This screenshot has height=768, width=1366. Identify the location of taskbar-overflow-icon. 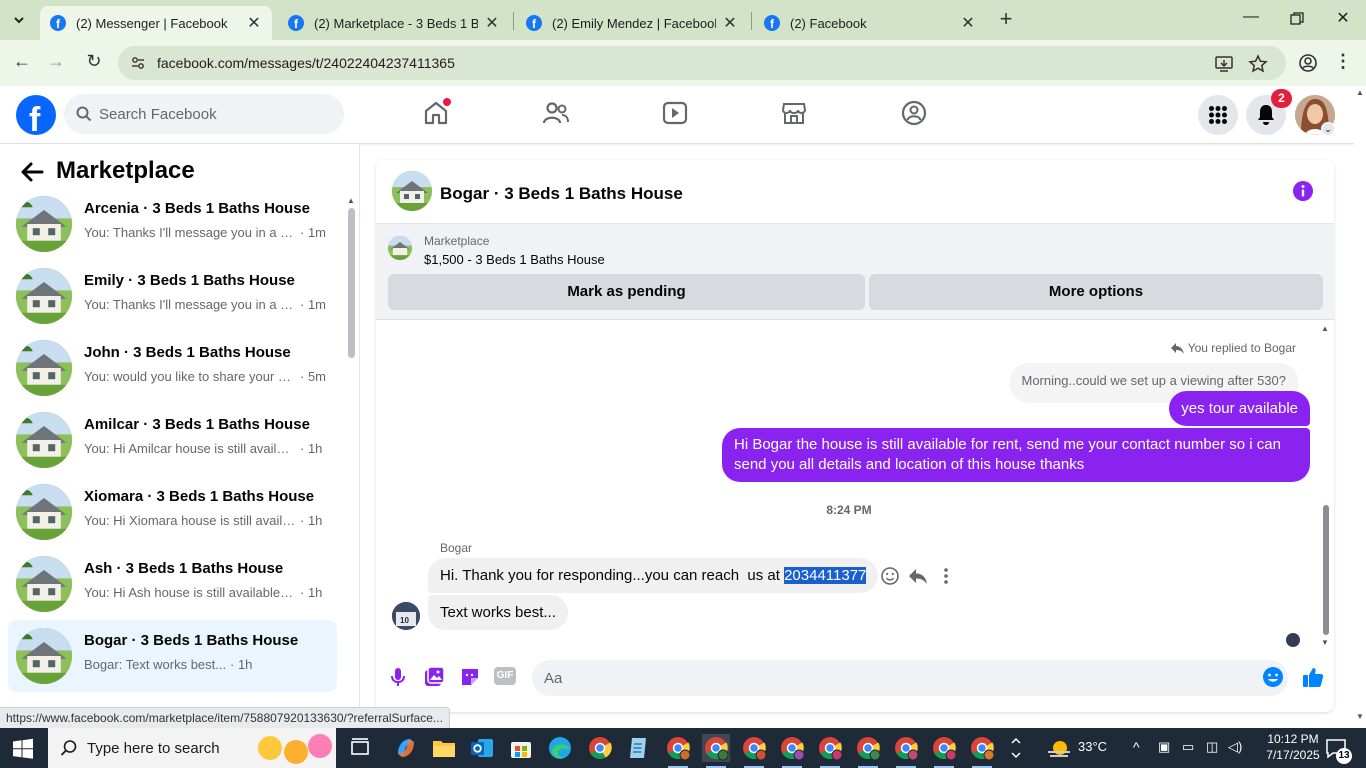
(1016, 748).